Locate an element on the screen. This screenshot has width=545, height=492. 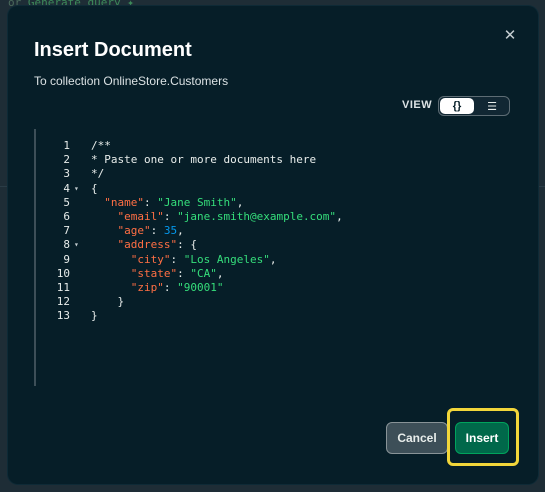
json-braces-icon: {} is located at coordinates (457, 106).